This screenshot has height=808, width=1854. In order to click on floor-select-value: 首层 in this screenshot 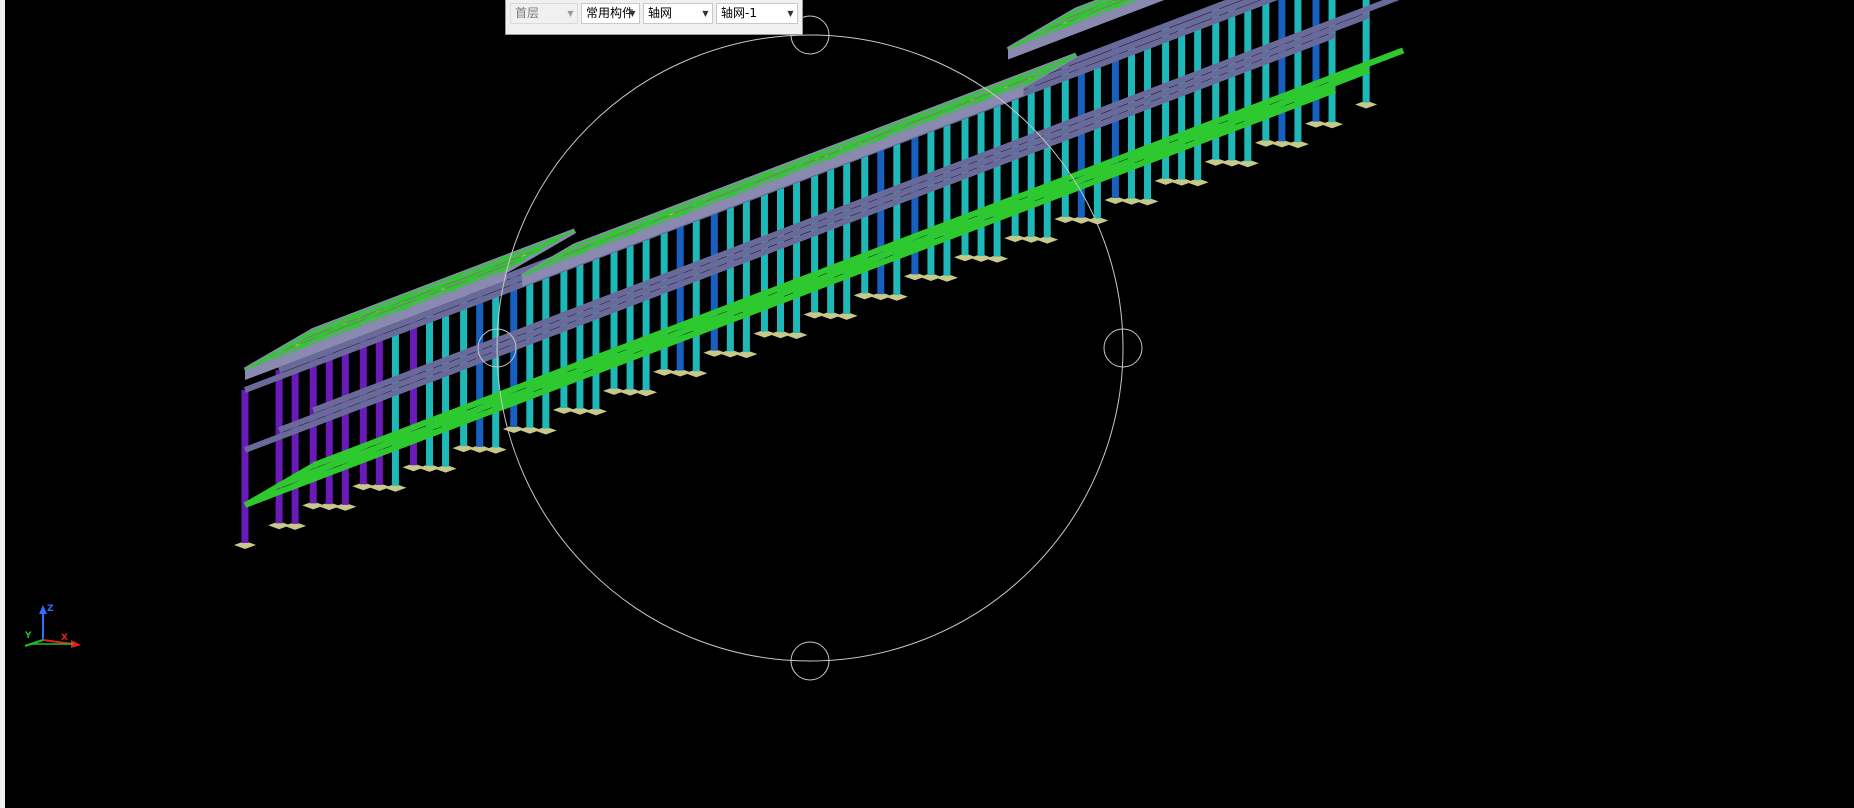, I will do `click(527, 13)`.